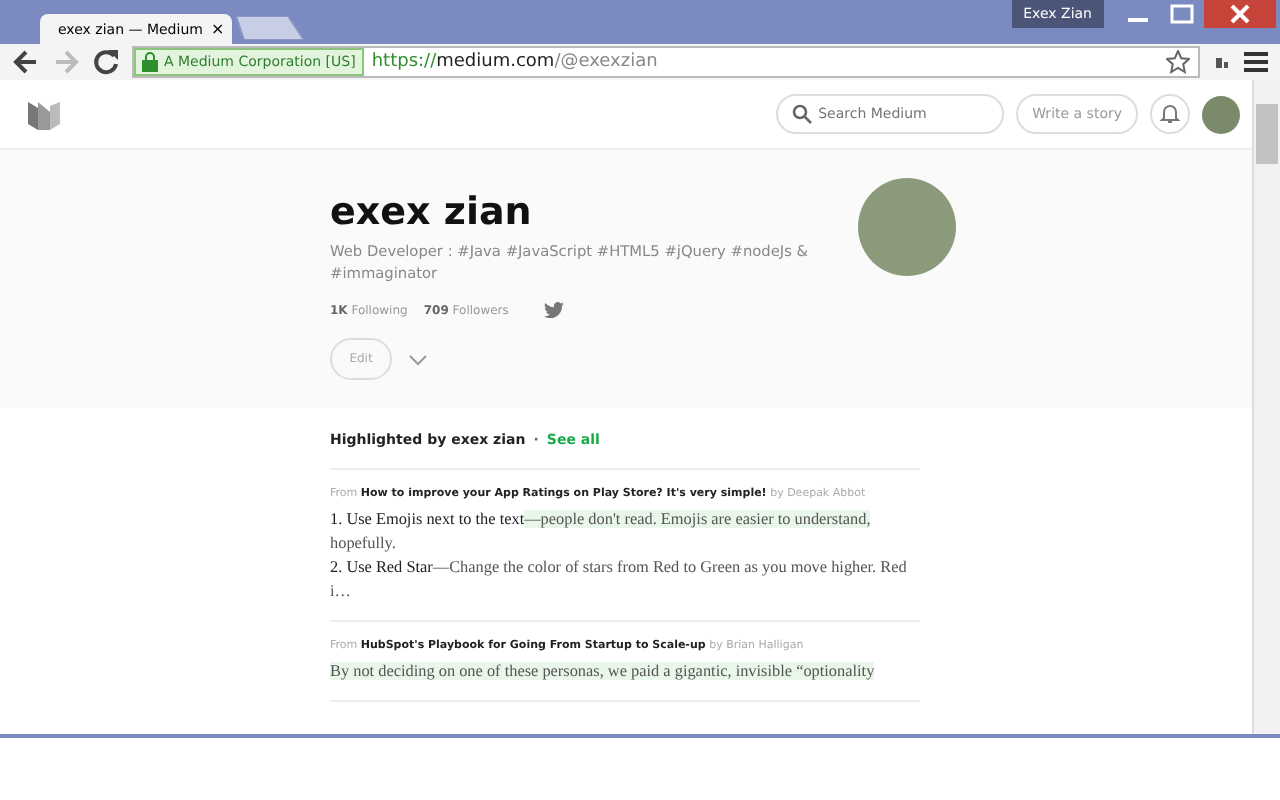 The image size is (1280, 800). Describe the element at coordinates (1221, 114) in the screenshot. I see `avatar-circle` at that location.